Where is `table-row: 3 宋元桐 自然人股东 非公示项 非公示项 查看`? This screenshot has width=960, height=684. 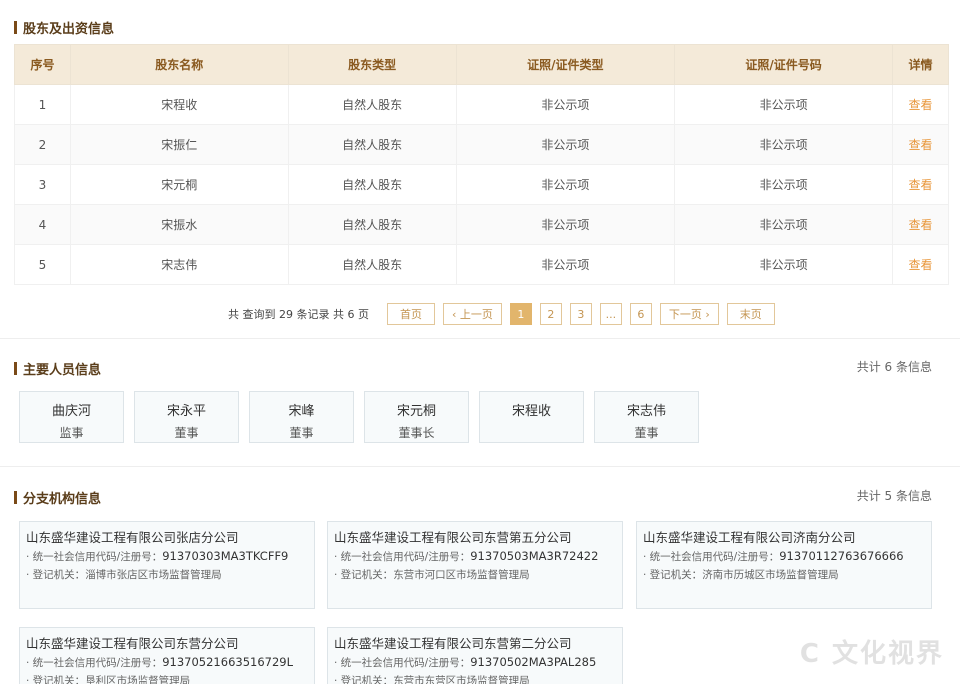
table-row: 3 宋元桐 自然人股东 非公示项 非公示项 查看 is located at coordinates (481, 184).